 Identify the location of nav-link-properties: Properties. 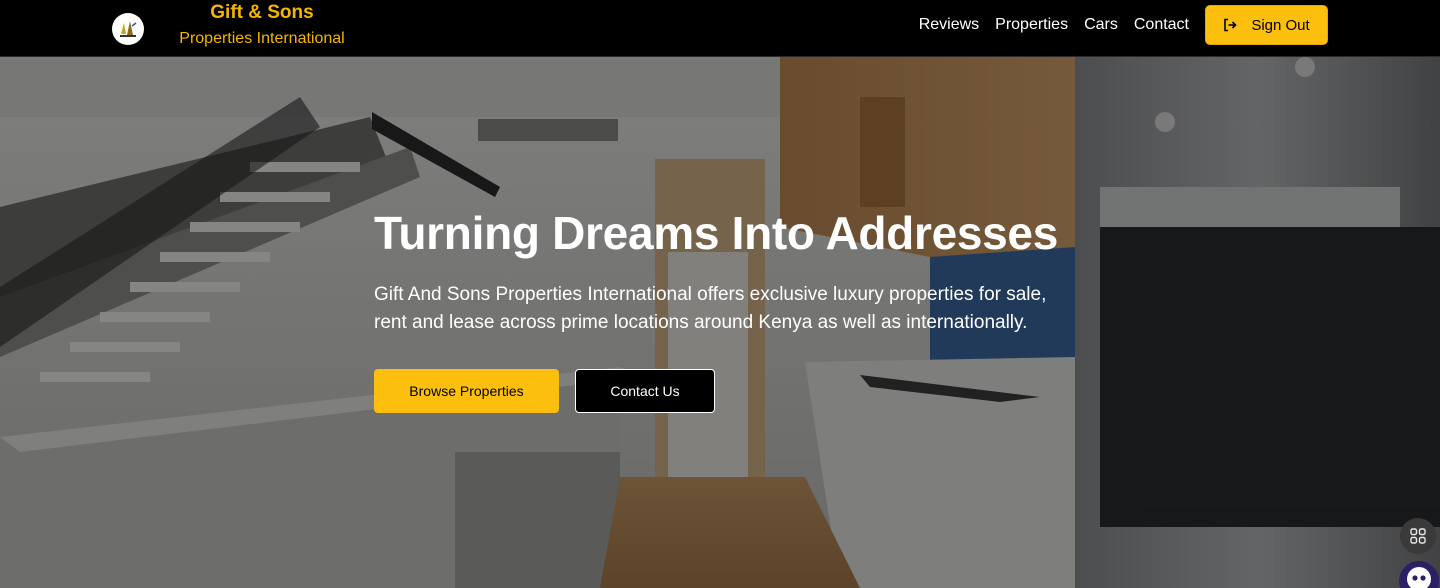
(1031, 25).